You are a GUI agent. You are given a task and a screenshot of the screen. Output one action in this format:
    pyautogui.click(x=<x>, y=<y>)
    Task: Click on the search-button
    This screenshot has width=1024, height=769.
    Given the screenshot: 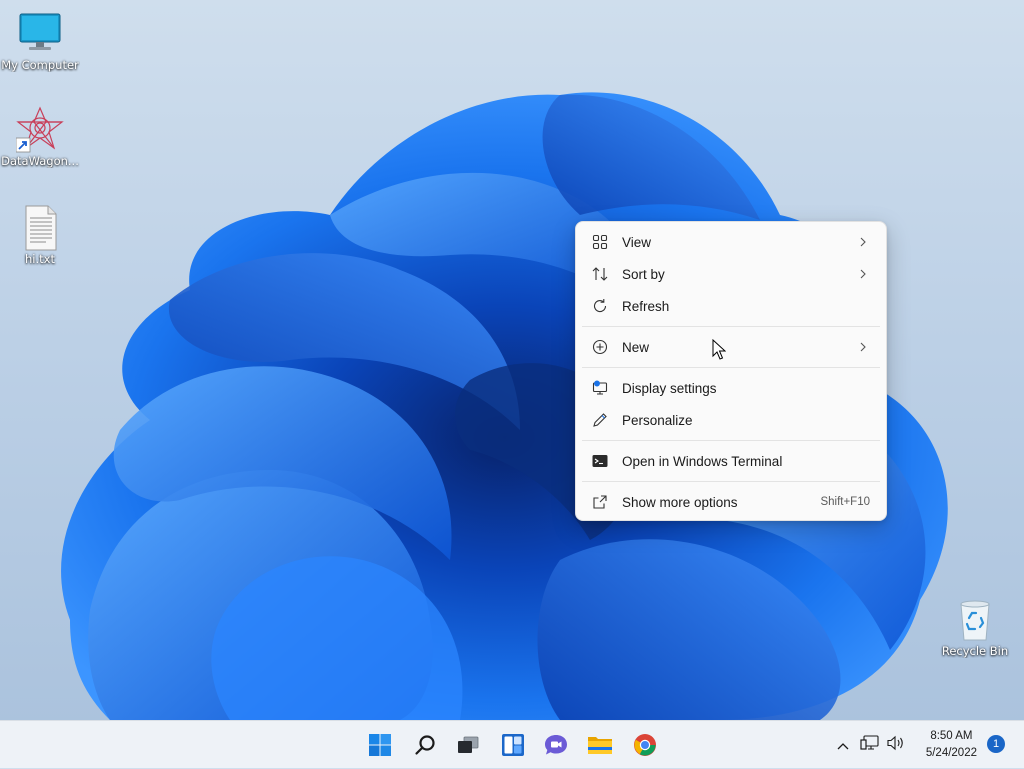 What is the action you would take?
    pyautogui.click(x=425, y=745)
    